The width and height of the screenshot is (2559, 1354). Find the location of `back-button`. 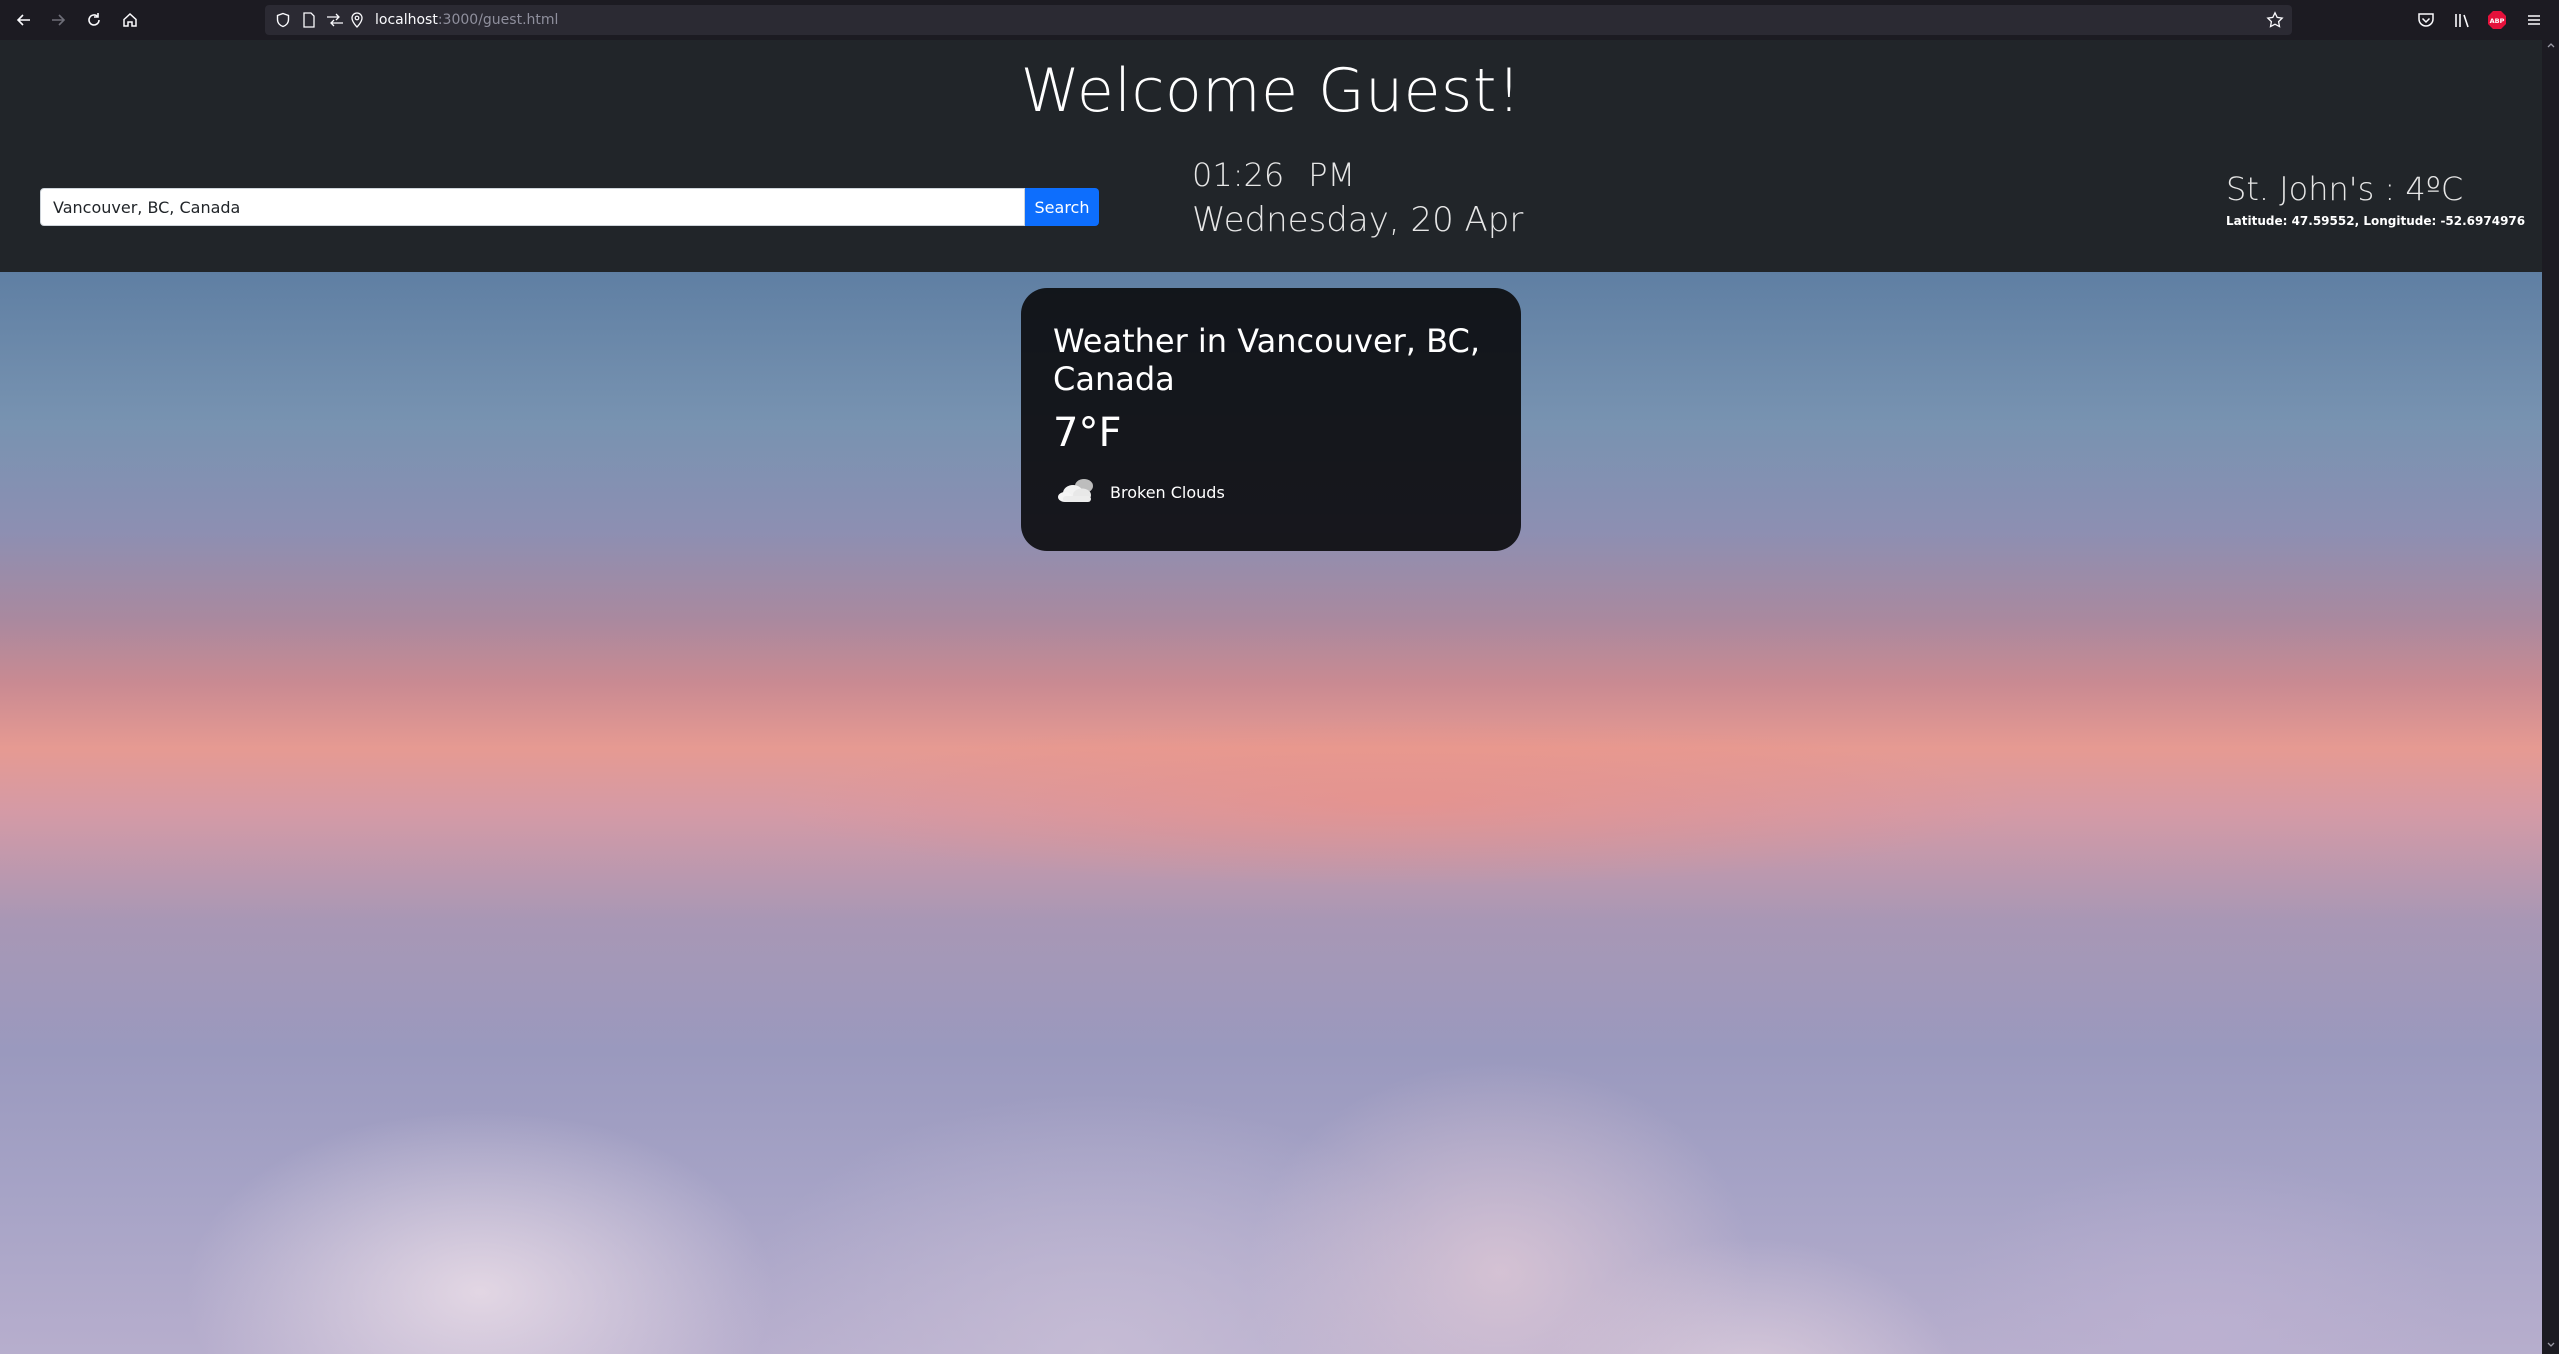

back-button is located at coordinates (24, 20).